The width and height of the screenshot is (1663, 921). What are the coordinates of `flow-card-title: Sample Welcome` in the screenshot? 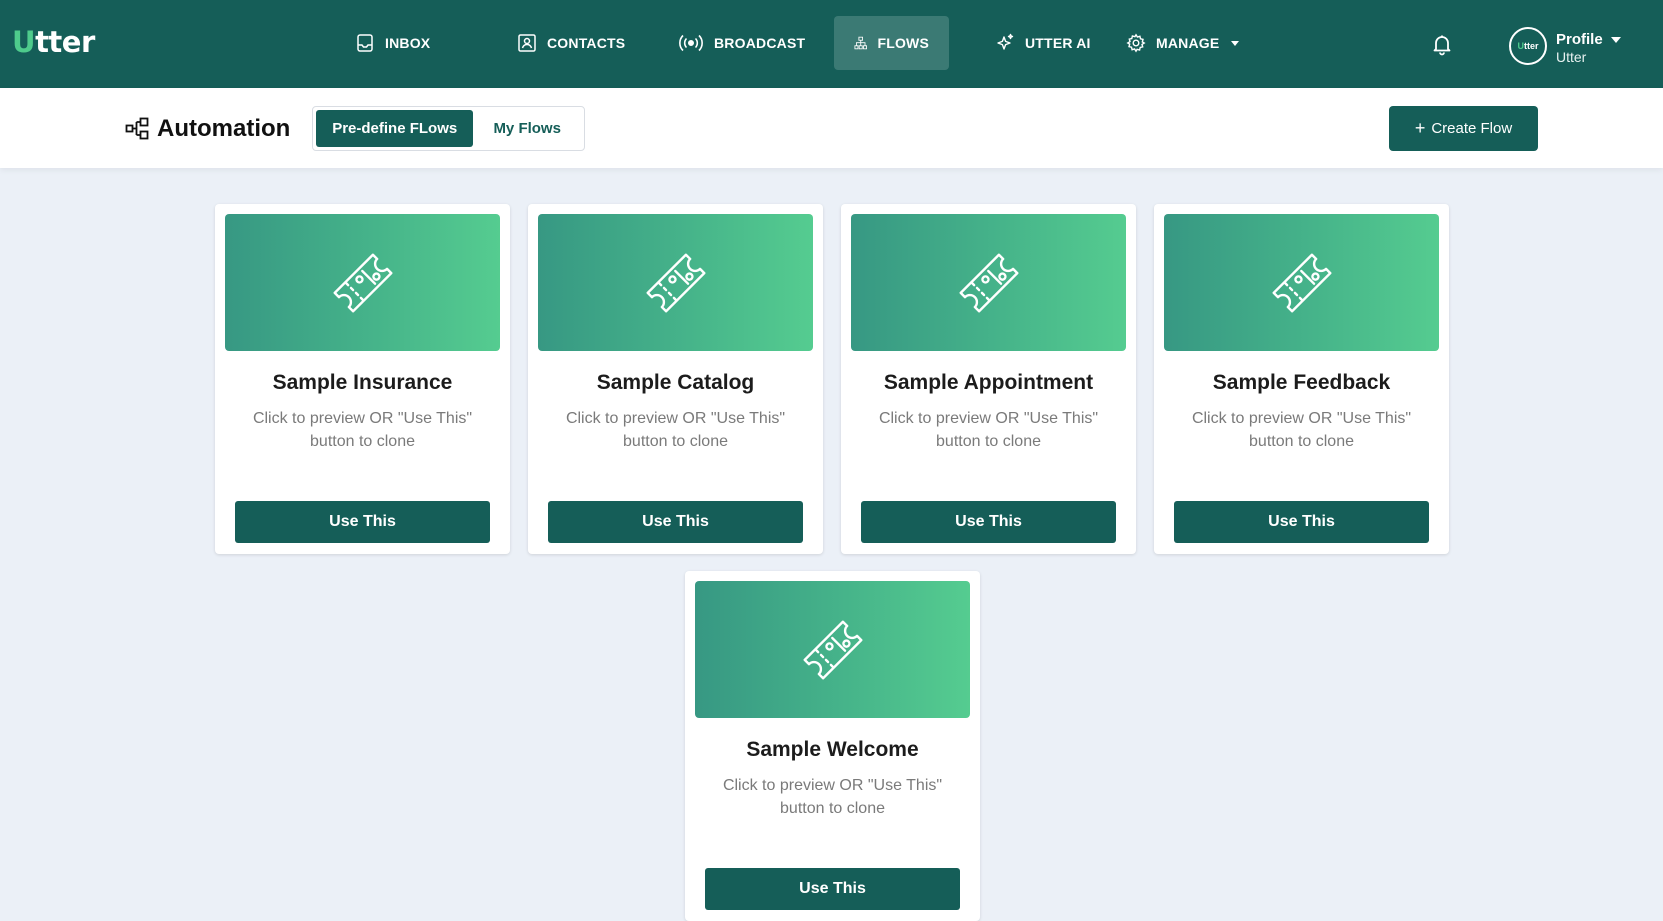 It's located at (832, 749).